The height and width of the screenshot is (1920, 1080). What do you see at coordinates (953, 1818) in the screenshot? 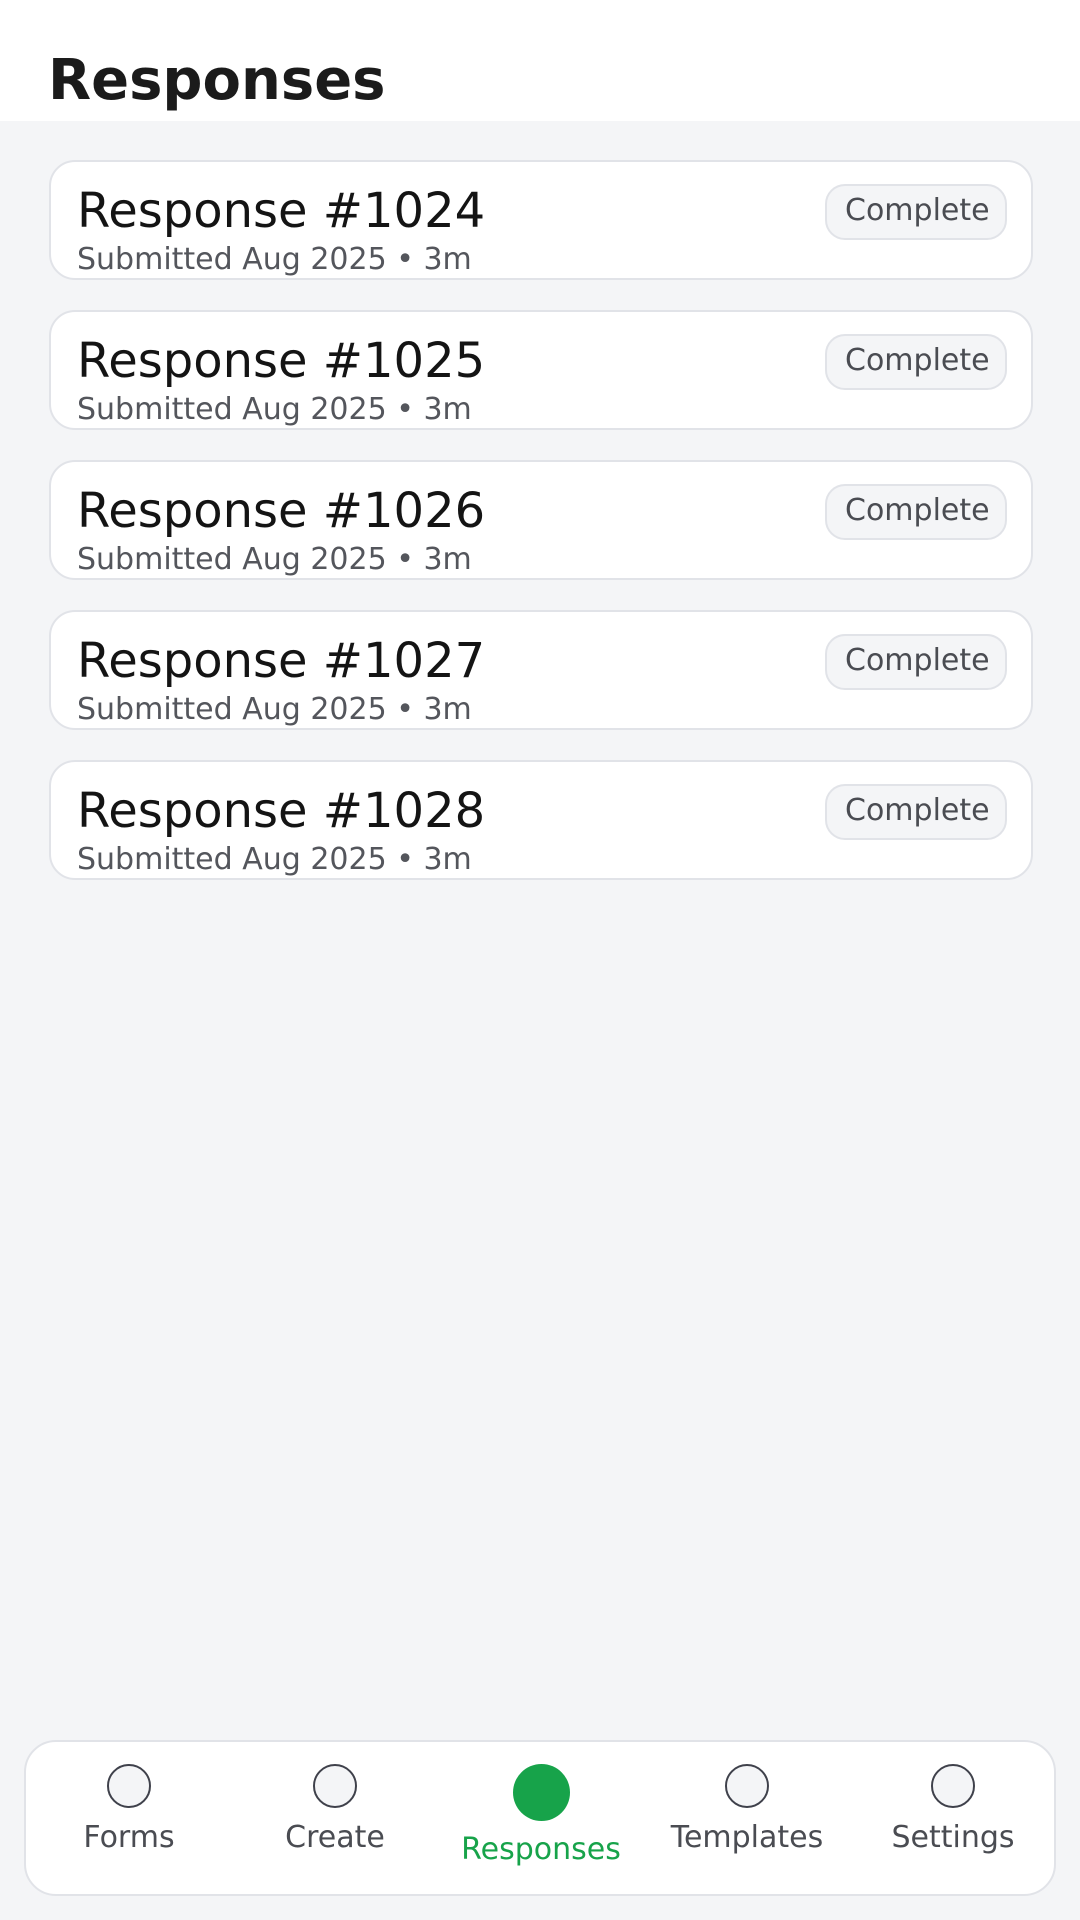
I see `tab-settings: Settings` at bounding box center [953, 1818].